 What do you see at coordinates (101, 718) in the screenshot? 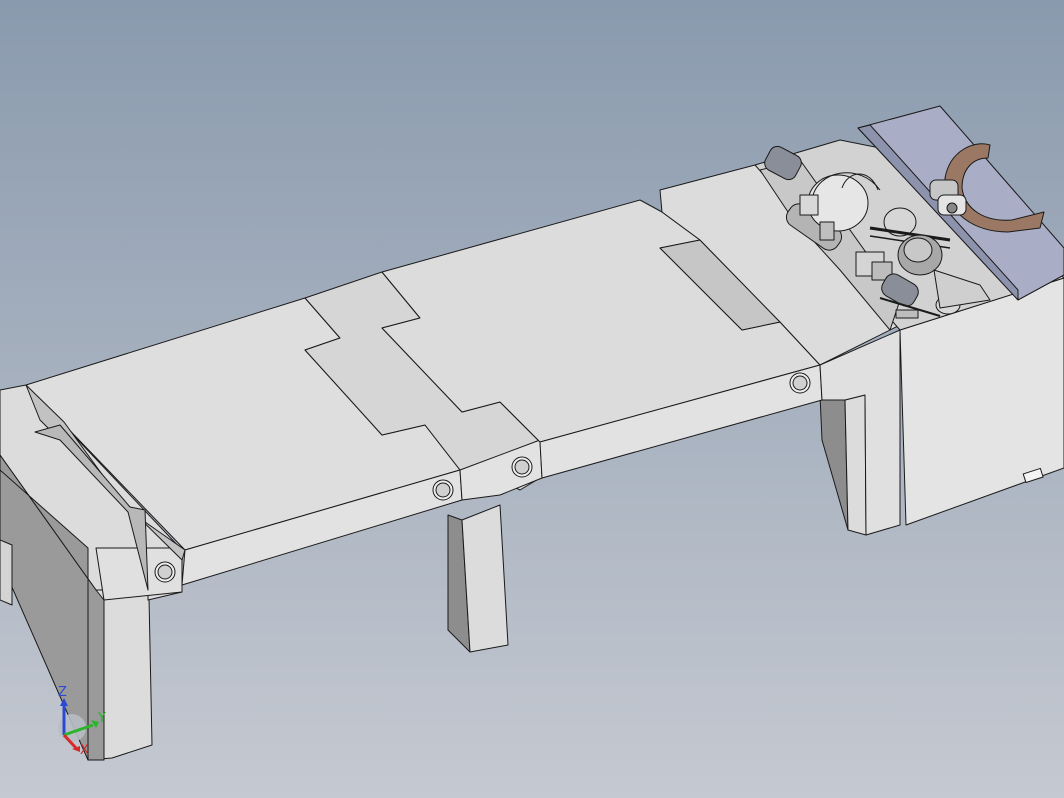
I see `y-axis-label: Y` at bounding box center [101, 718].